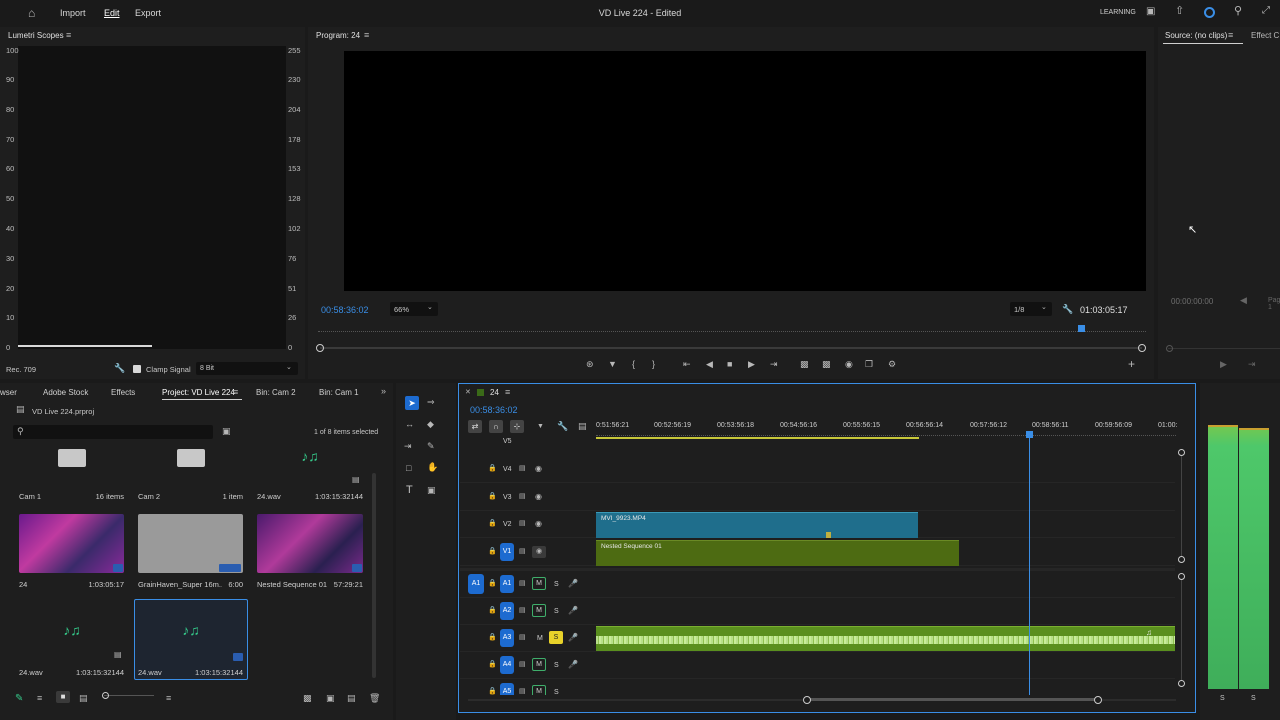  I want to click on solo-right-label: S, so click(1253, 698).